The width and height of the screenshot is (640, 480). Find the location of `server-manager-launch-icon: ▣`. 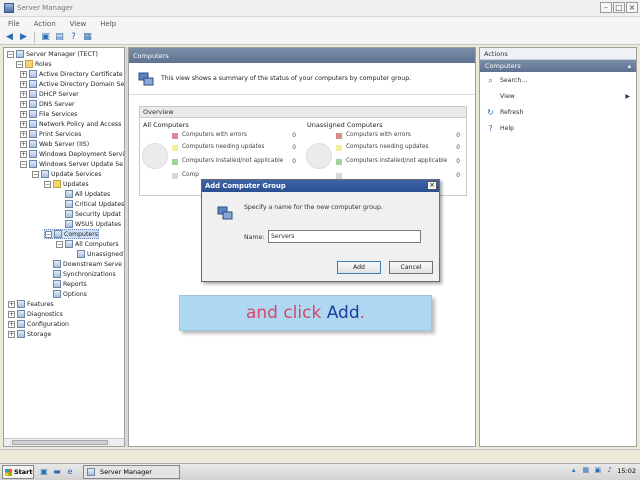

server-manager-launch-icon: ▣ is located at coordinates (44, 472).